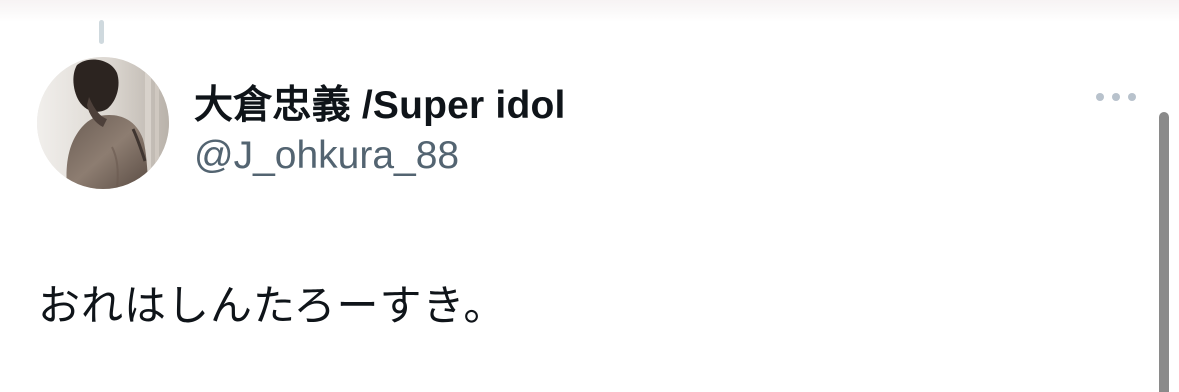 The height and width of the screenshot is (392, 1179). I want to click on tweet-text: おれはしんたろーすき。, so click(272, 305).